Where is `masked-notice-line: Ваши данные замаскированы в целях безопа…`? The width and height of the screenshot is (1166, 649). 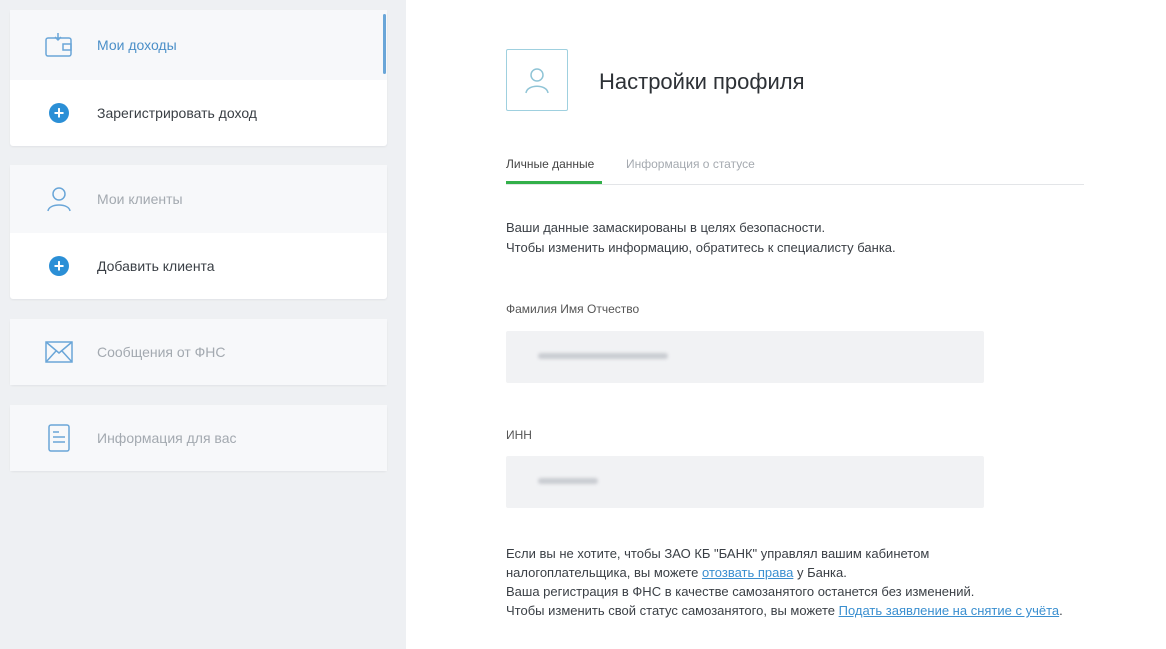 masked-notice-line: Ваши данные замаскированы в целях безопа… is located at coordinates (666, 227).